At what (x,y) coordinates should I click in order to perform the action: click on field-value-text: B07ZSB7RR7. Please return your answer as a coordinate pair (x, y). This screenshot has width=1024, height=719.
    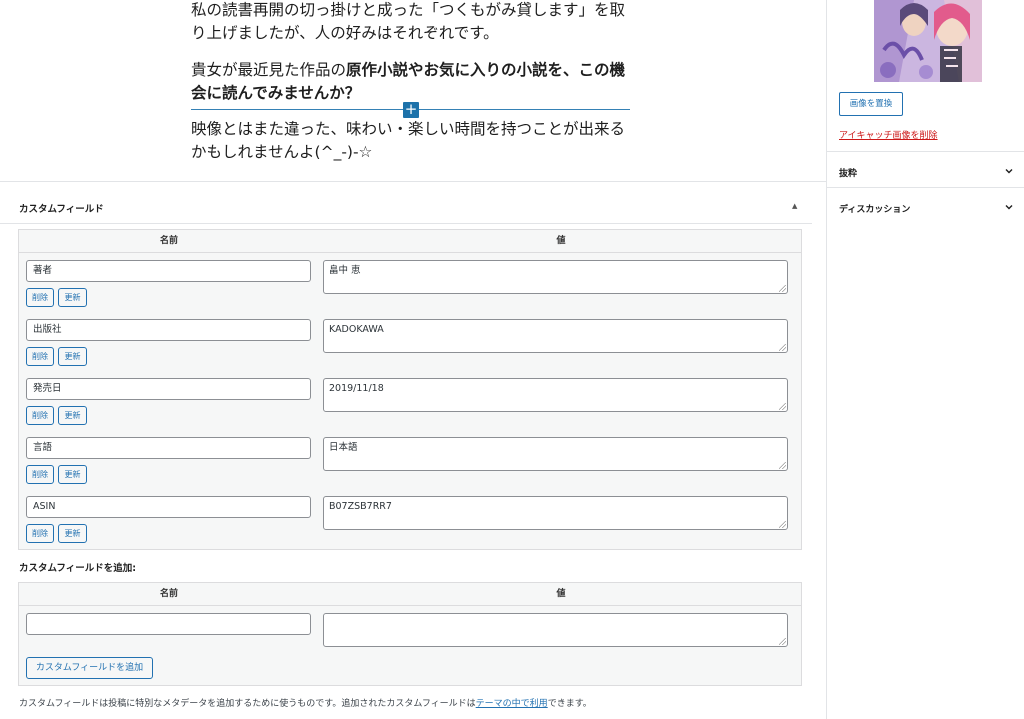
    Looking at the image, I should click on (360, 506).